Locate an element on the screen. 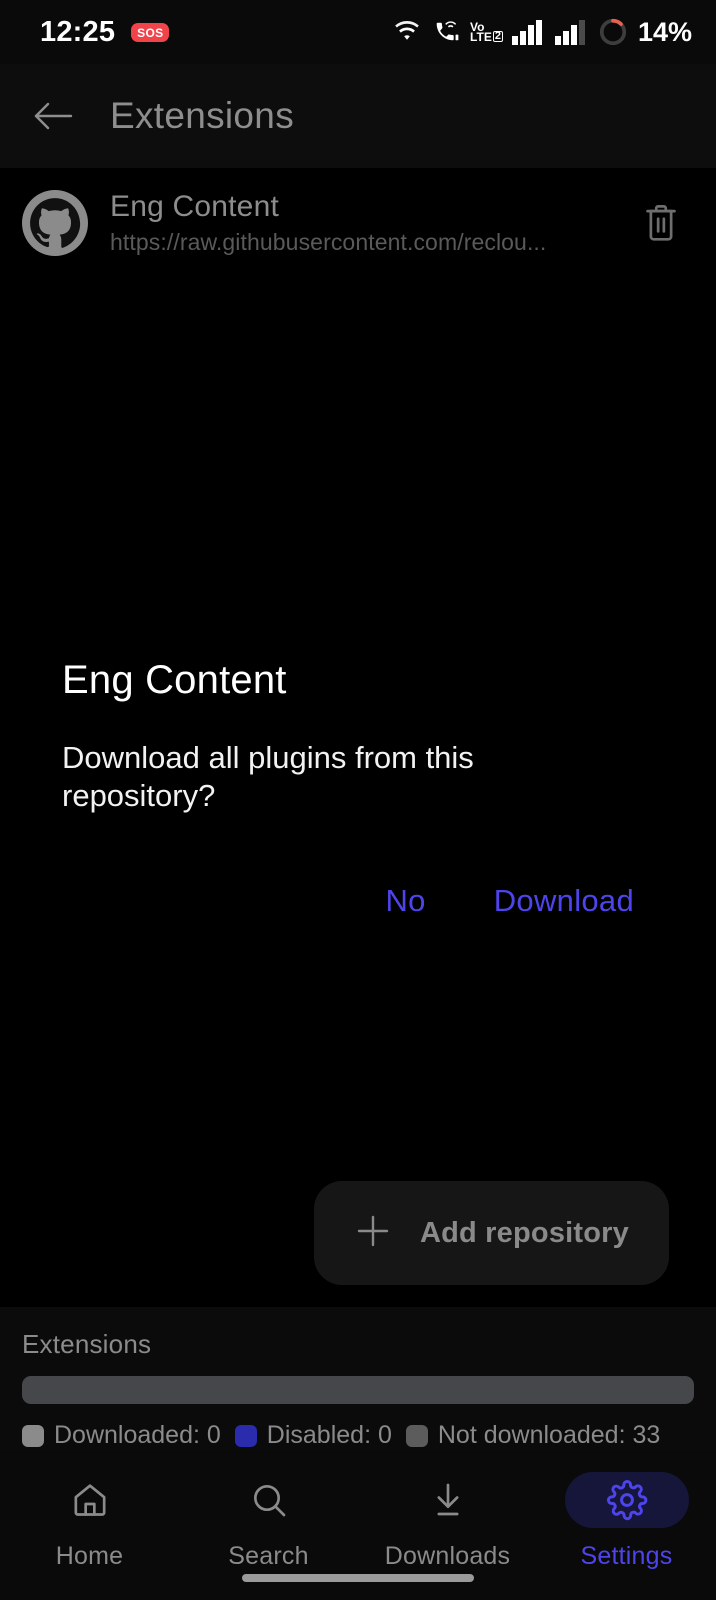 This screenshot has height=1600, width=716. add-repository-label: Add repository is located at coordinates (524, 1232).